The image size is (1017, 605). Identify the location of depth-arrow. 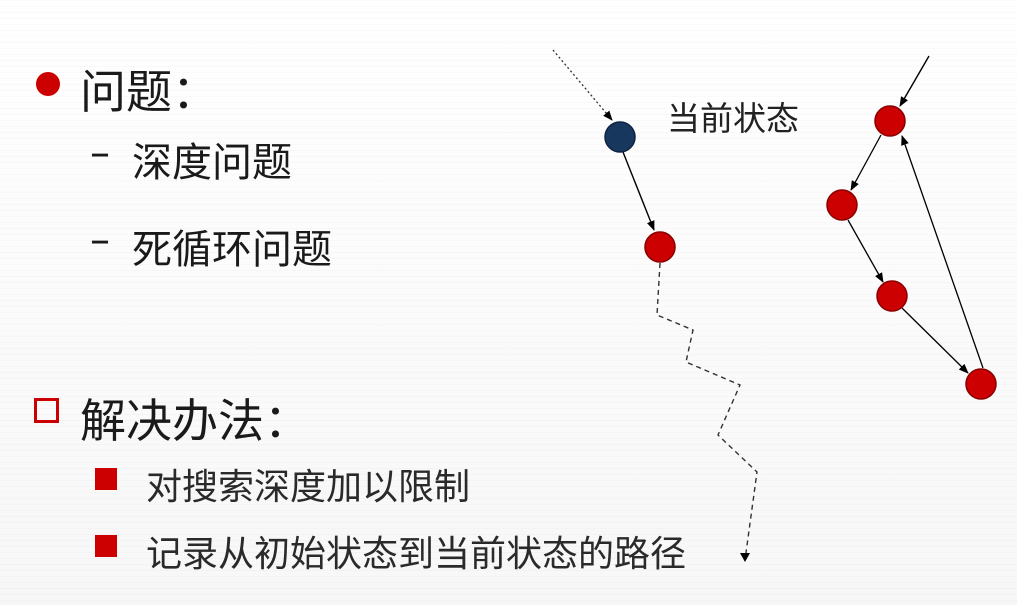
(638, 191).